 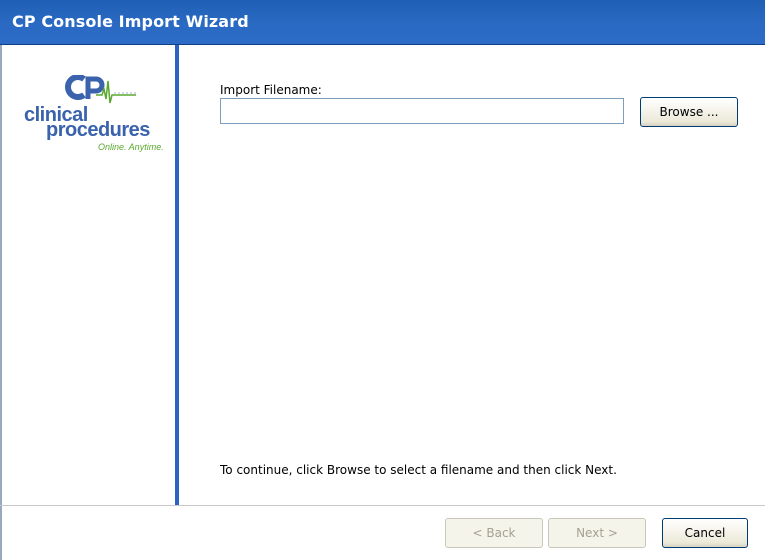 What do you see at coordinates (494, 533) in the screenshot?
I see `back-button: < Back` at bounding box center [494, 533].